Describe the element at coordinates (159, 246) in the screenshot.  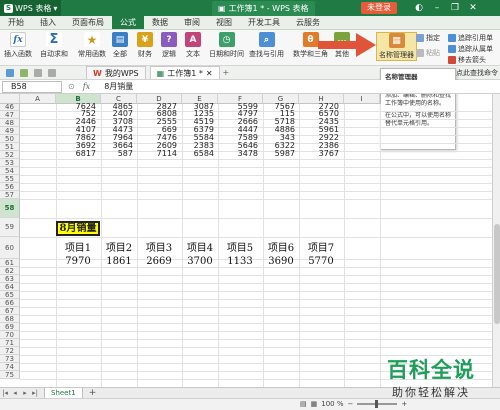
I see `summary-header-cell: 项目3` at that location.